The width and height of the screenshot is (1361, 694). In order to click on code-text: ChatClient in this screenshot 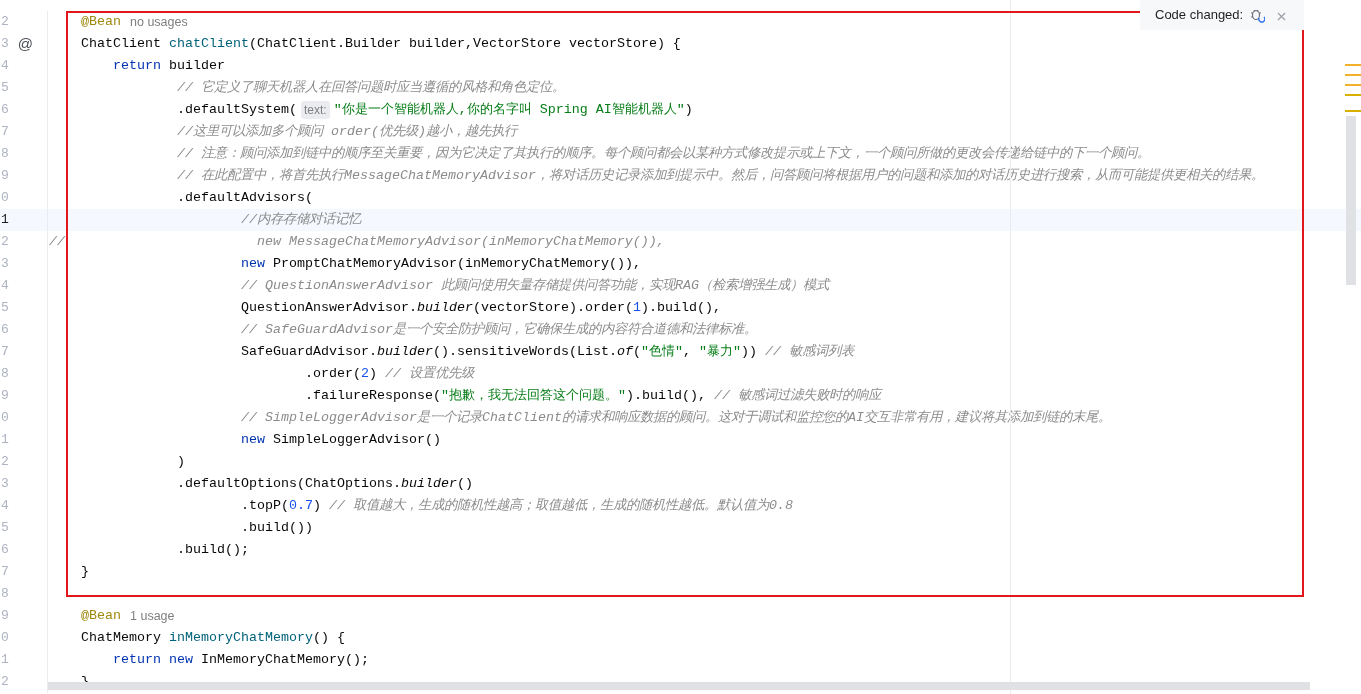, I will do `click(121, 44)`.